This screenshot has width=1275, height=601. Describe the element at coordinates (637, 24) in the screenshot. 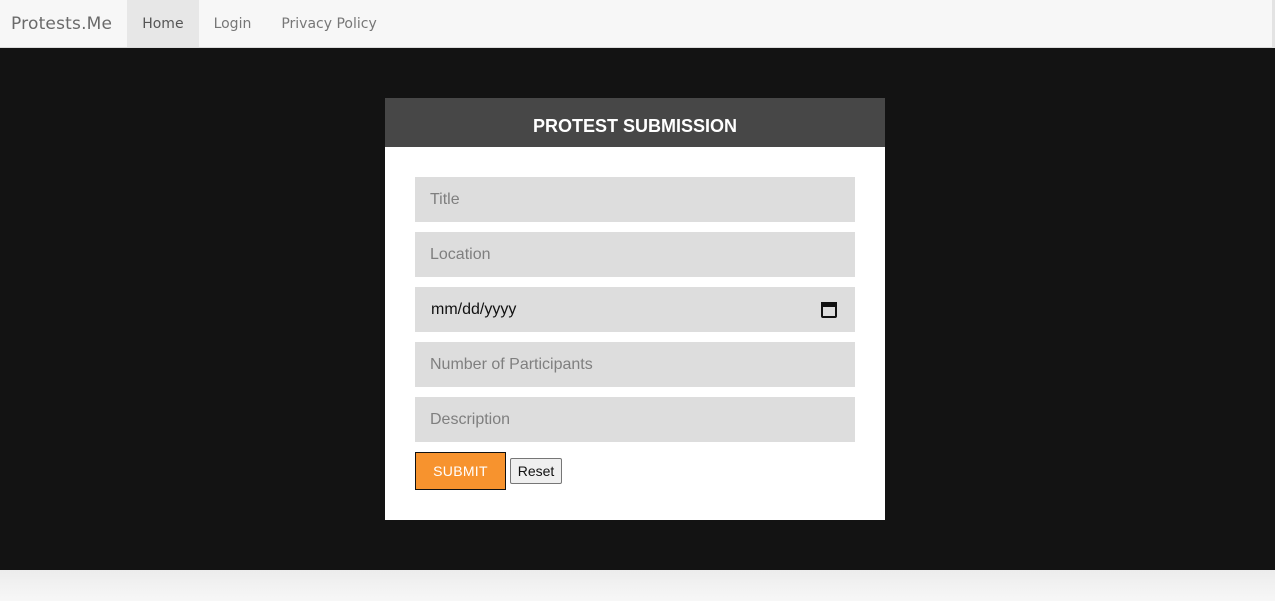

I see `top-navbar: Protests.Me Home Login Privacy Policy` at that location.